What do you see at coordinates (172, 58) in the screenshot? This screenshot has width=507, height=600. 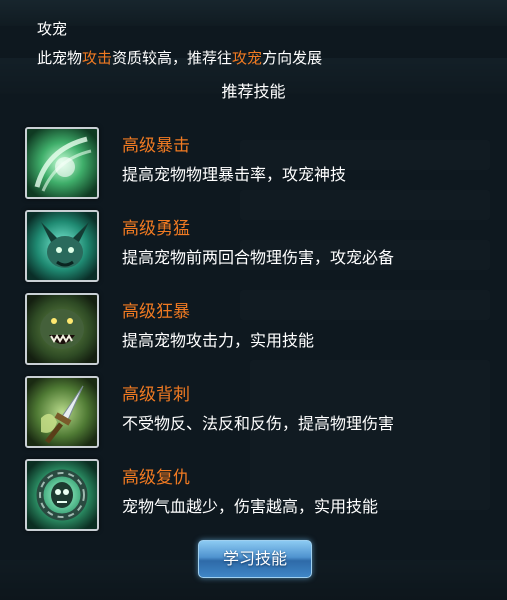 I see `description-text: 资质较高，推荐往` at bounding box center [172, 58].